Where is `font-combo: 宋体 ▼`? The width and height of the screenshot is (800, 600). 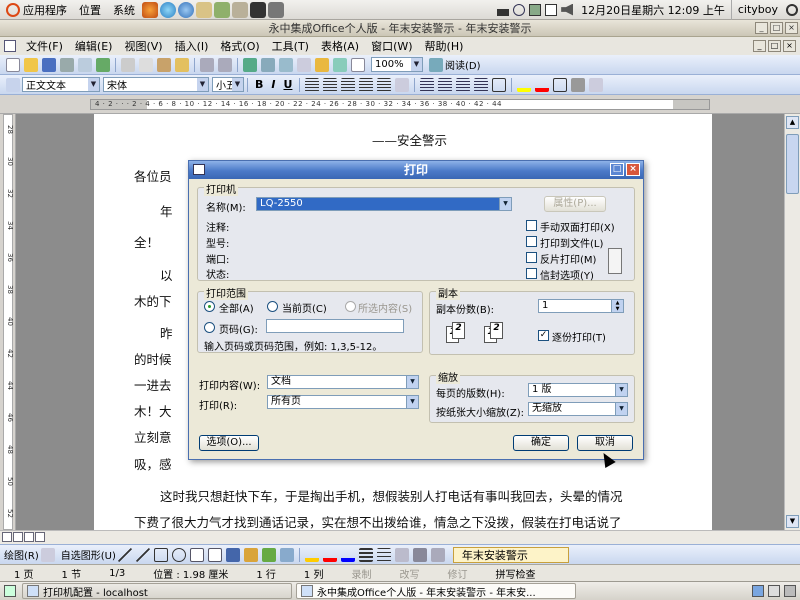
font-combo: 宋体 ▼ is located at coordinates (156, 84).